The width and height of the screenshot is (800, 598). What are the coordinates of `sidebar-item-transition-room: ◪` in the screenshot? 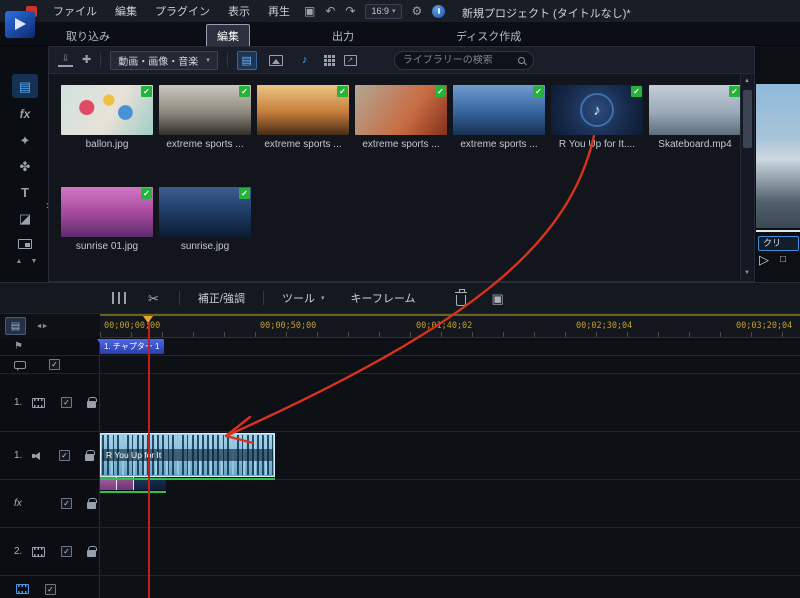 It's located at (25, 218).